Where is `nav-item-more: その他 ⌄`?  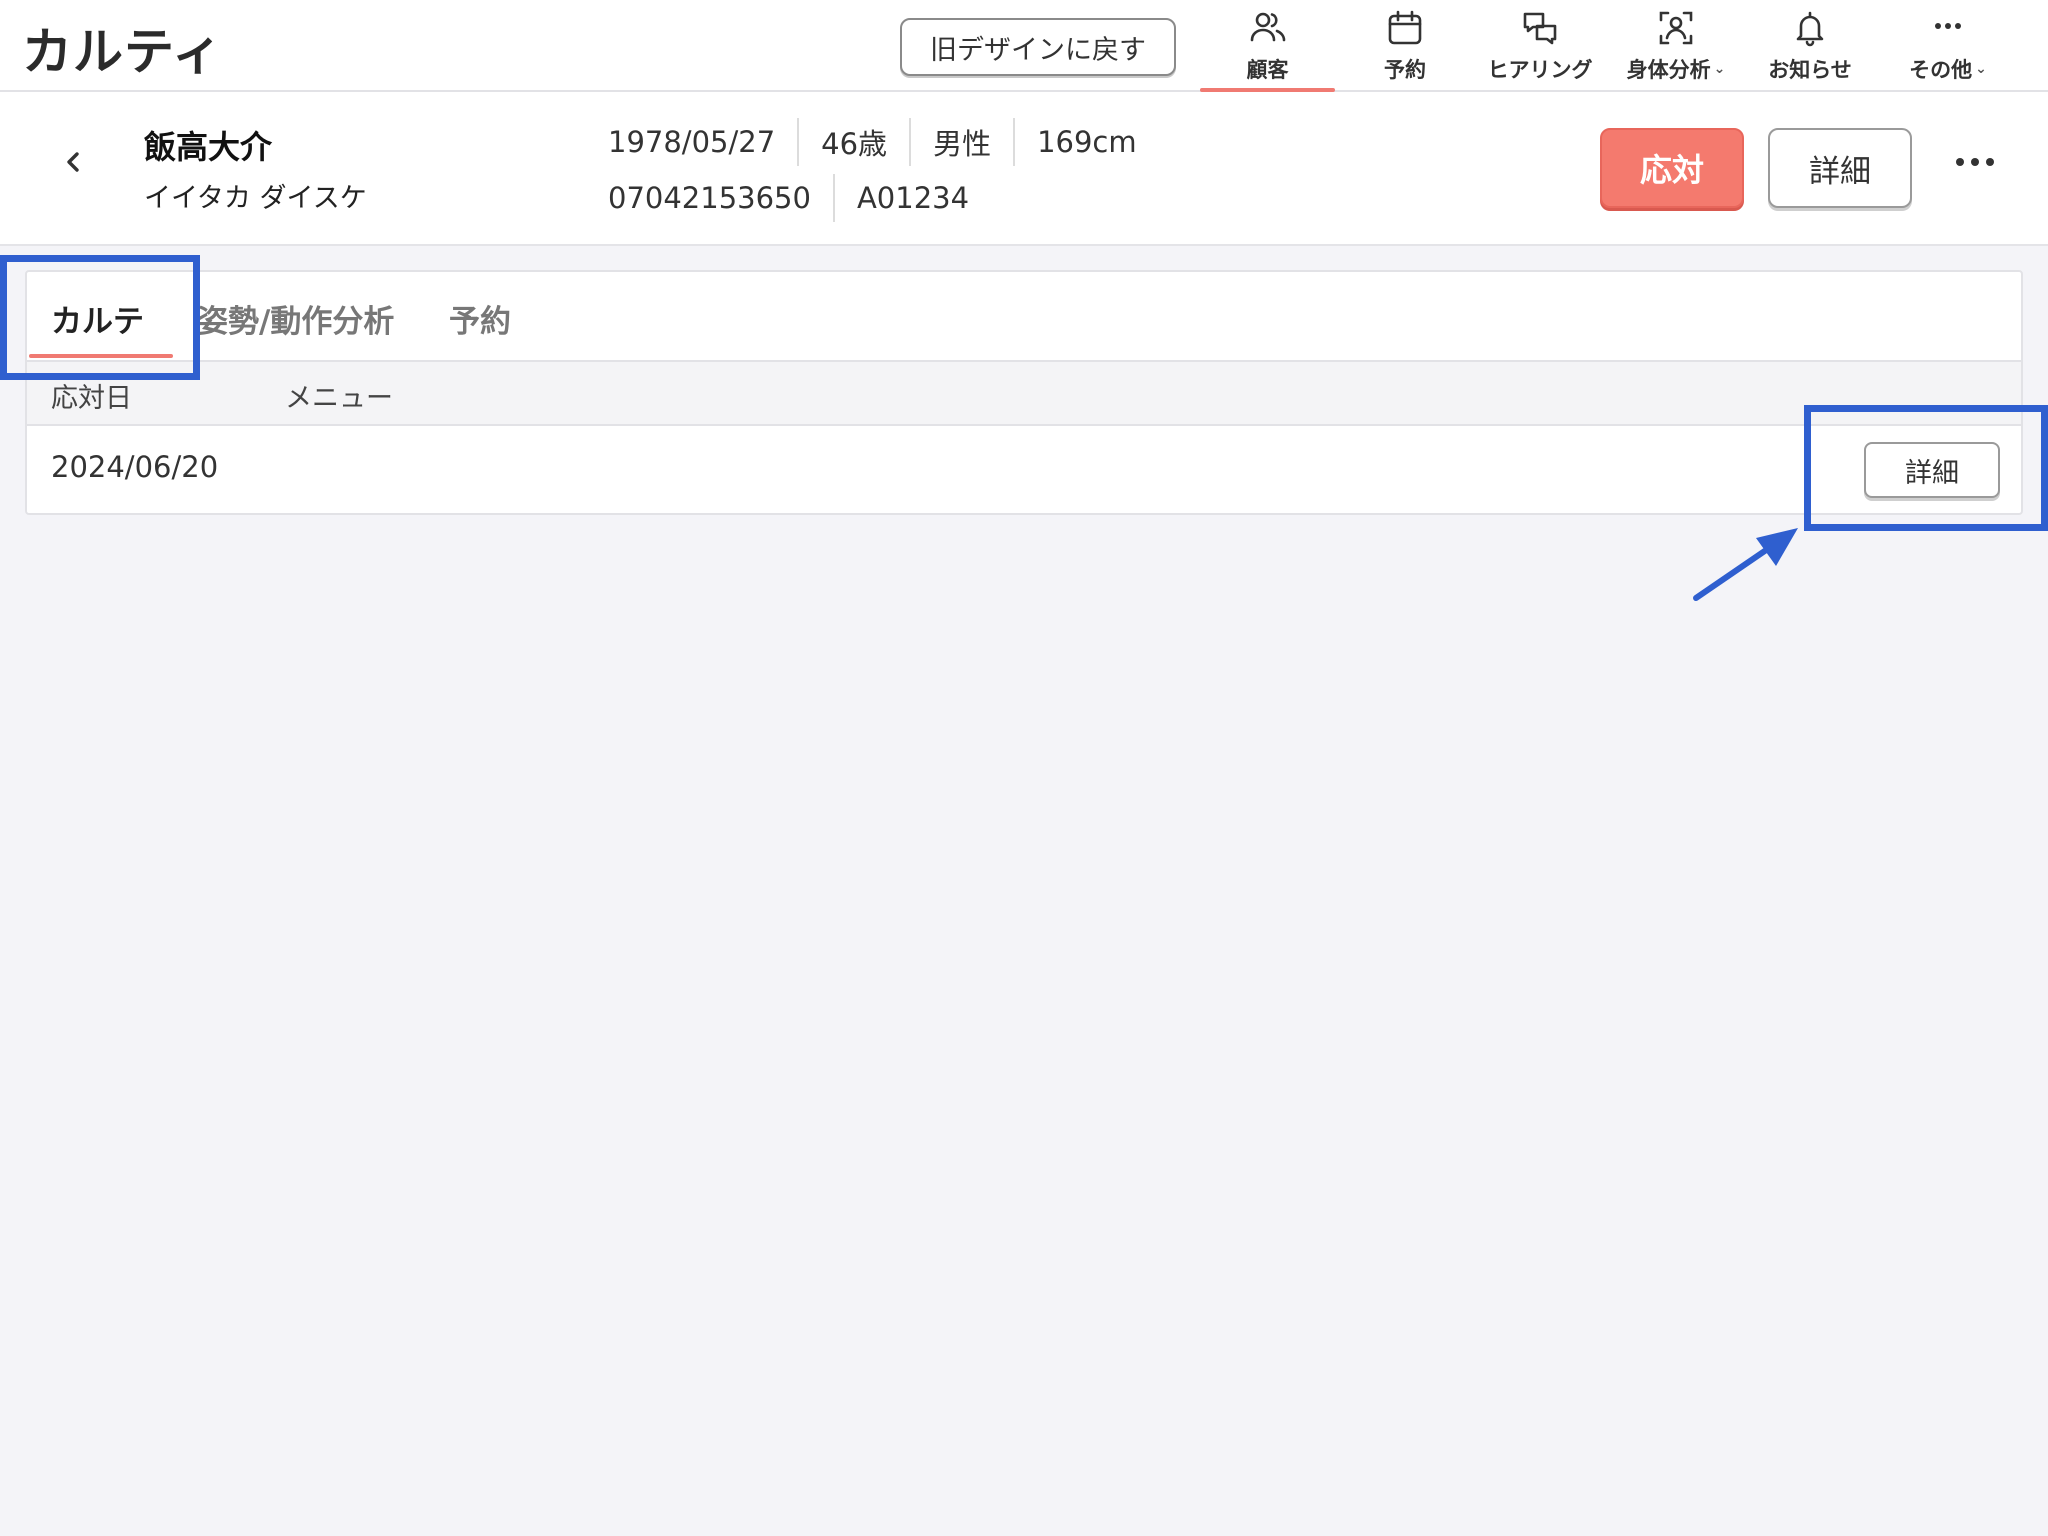 nav-item-more: その他 ⌄ is located at coordinates (1948, 46).